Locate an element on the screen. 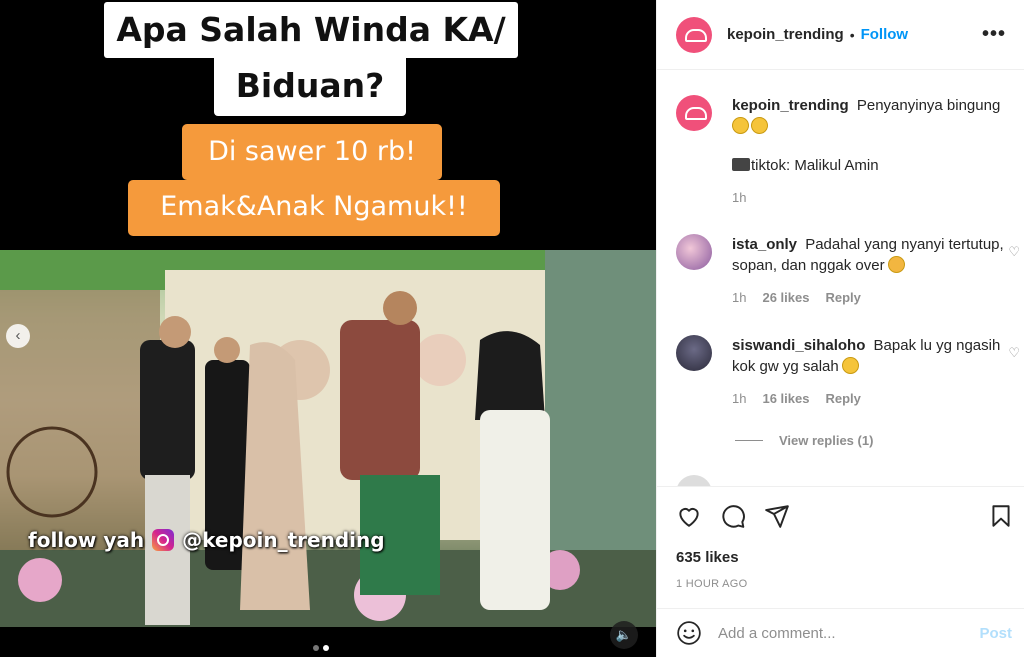 The image size is (1024, 657). video-caption-line-1: Apa Salah Winda KA/ is located at coordinates (311, 30).